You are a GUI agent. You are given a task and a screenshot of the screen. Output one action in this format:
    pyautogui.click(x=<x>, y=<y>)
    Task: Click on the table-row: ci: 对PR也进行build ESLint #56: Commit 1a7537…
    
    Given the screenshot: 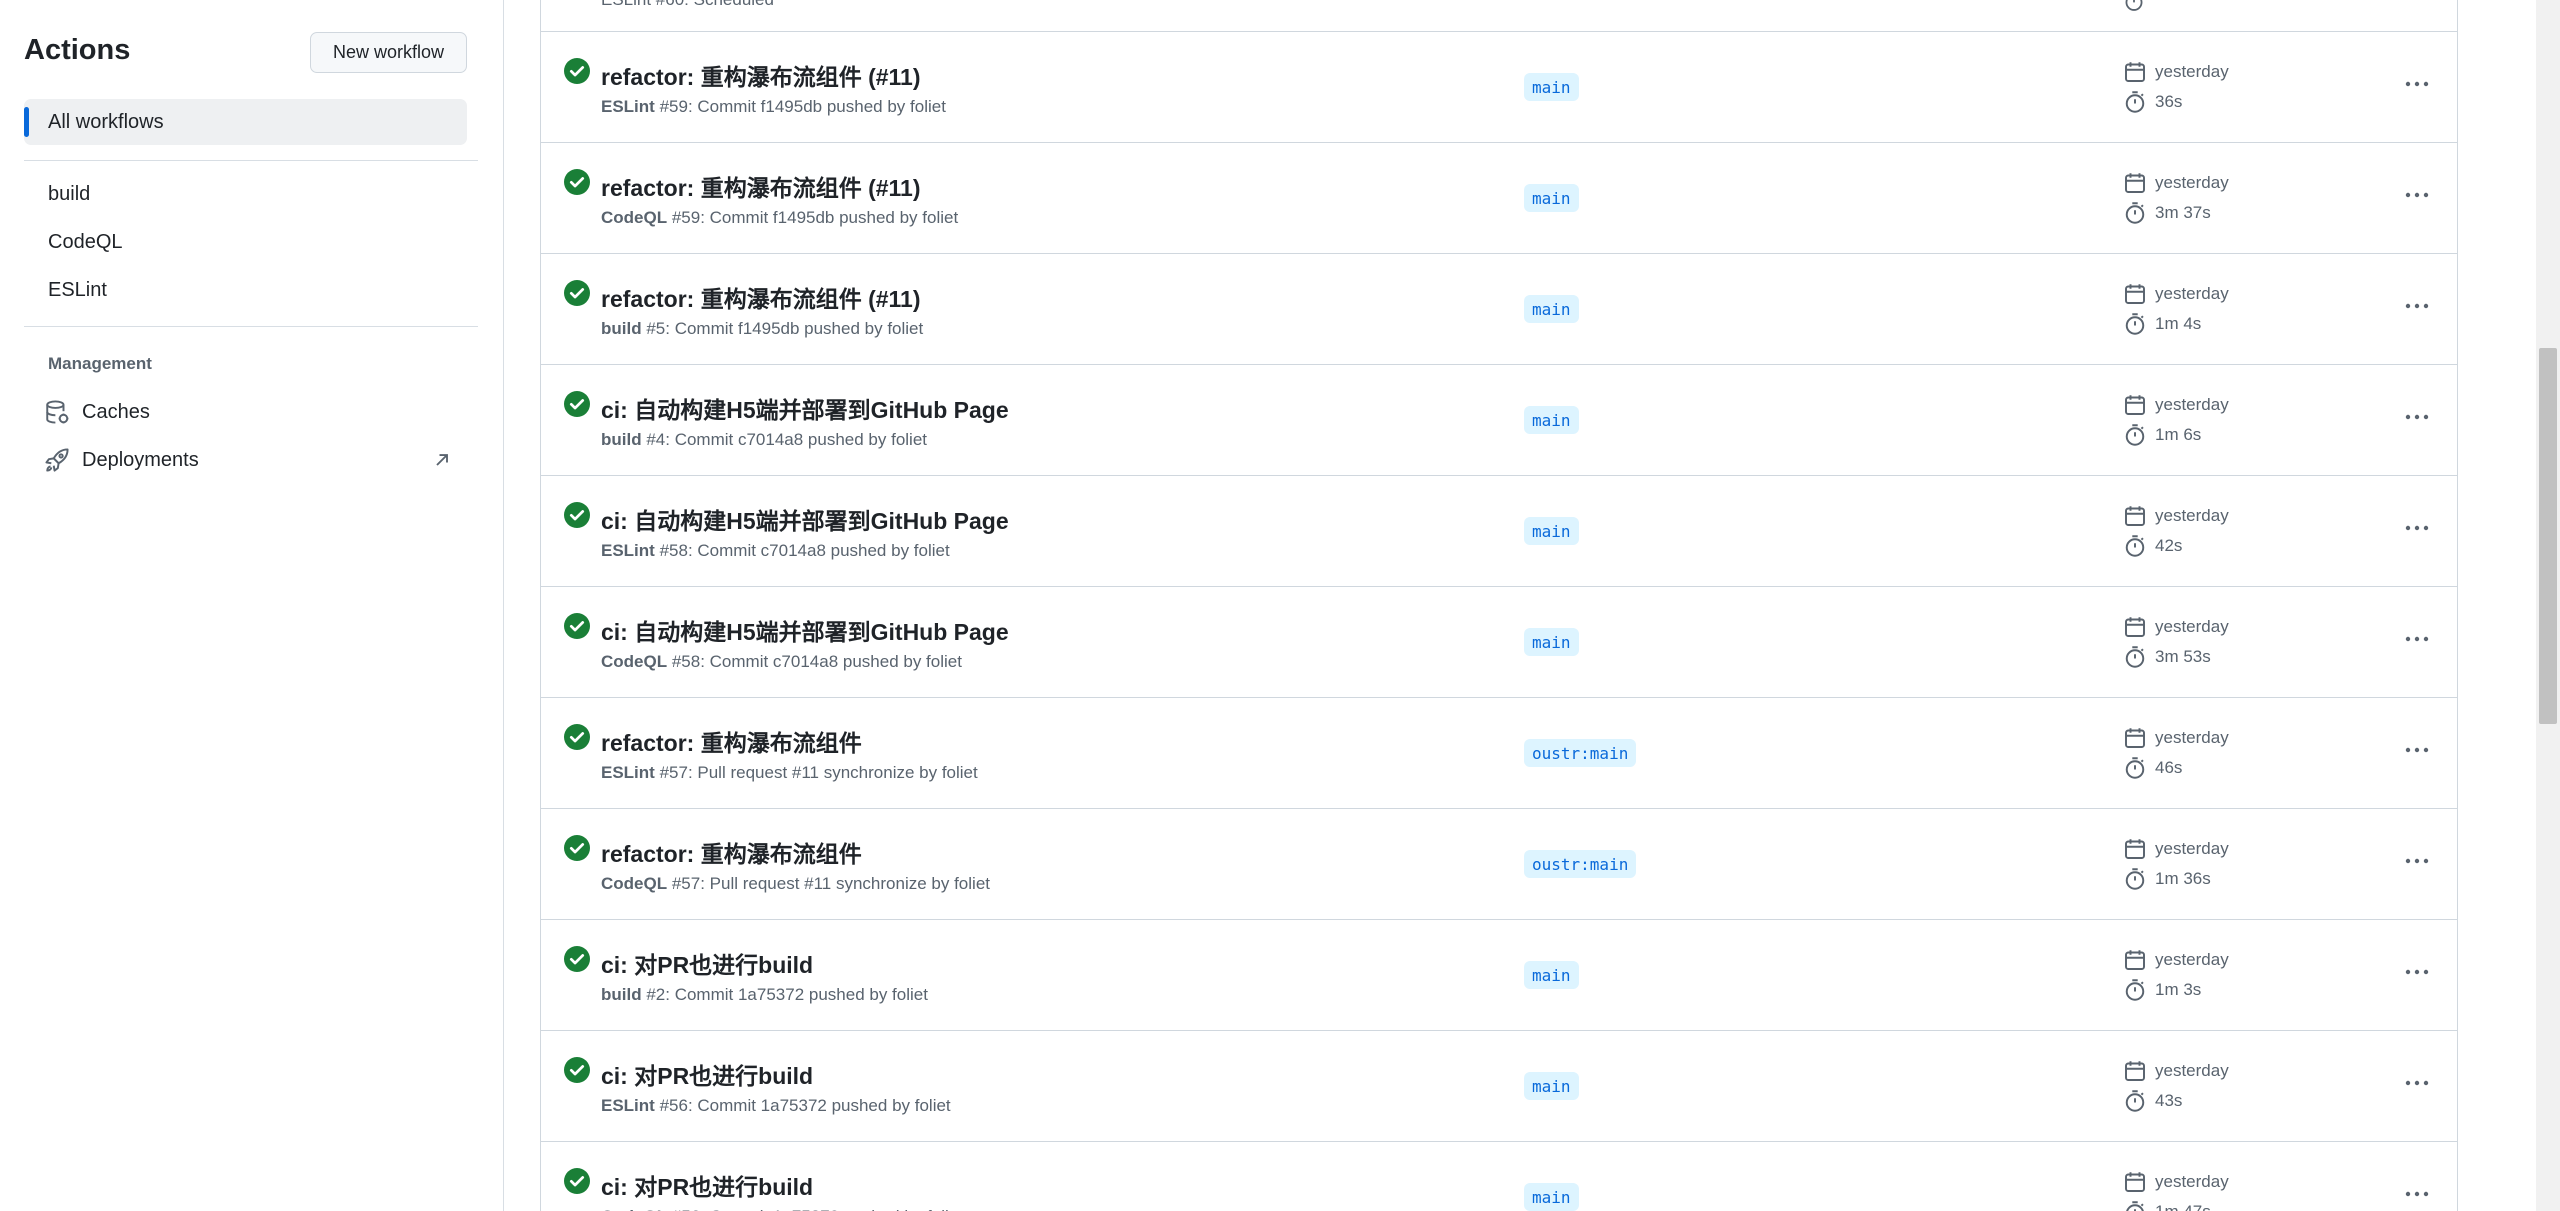 What is the action you would take?
    pyautogui.click(x=1499, y=1086)
    